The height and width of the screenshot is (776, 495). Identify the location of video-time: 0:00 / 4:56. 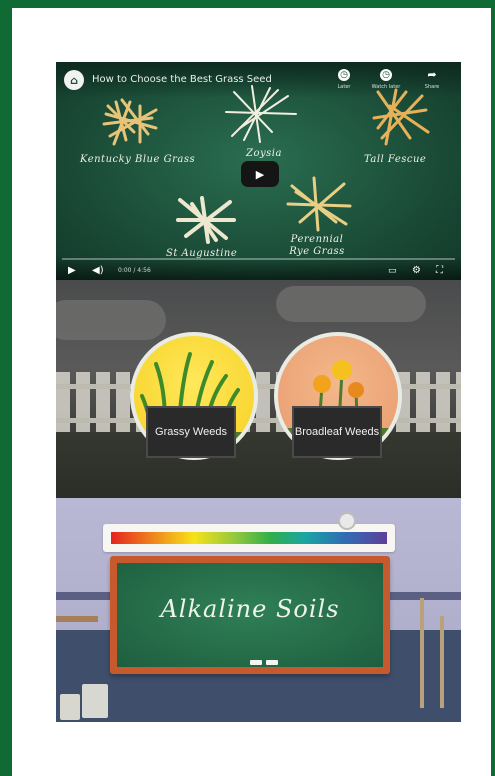
(134, 270).